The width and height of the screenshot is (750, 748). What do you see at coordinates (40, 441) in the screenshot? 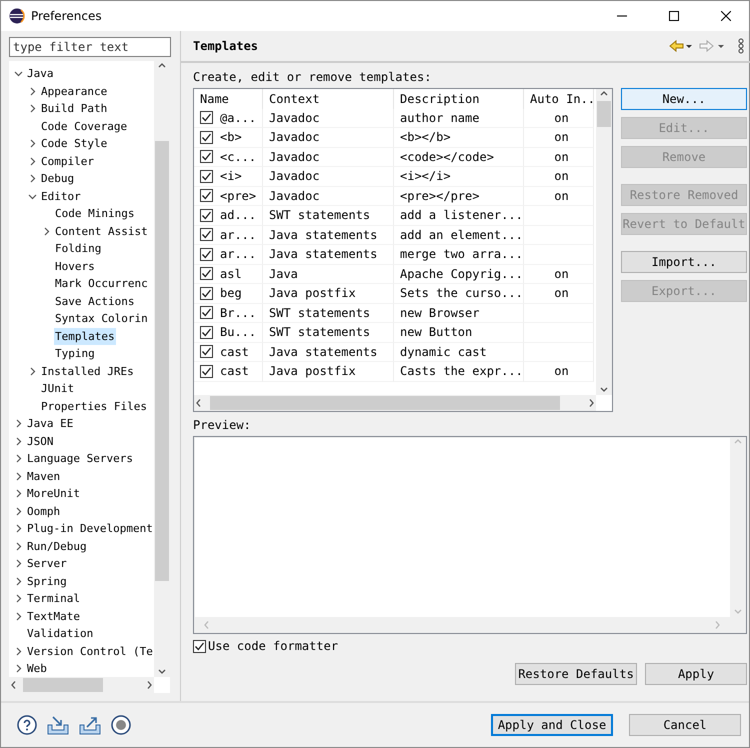
I see `tree-item: JSON` at bounding box center [40, 441].